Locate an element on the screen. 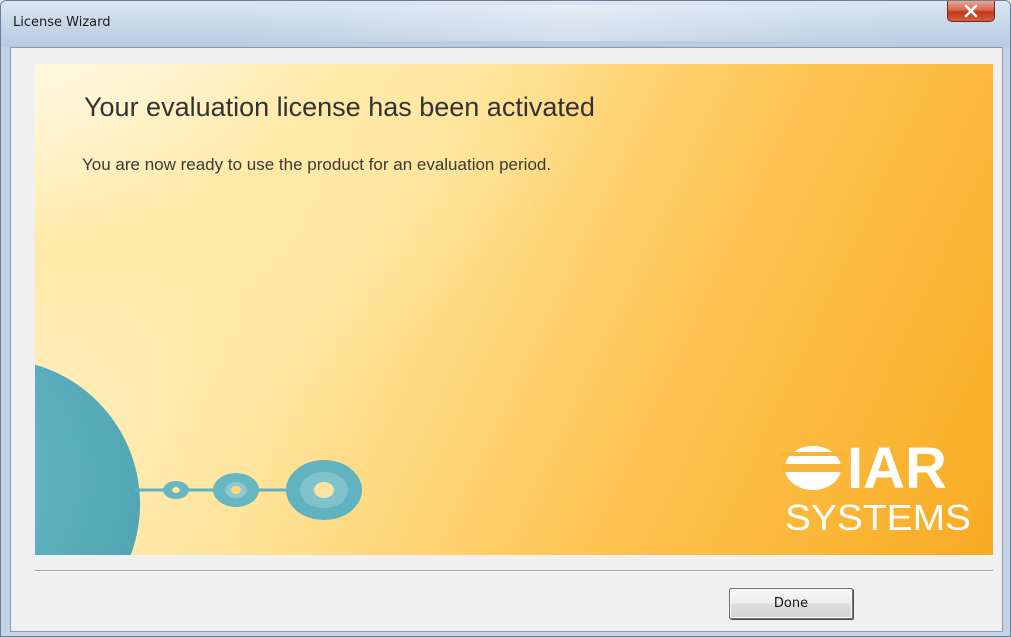  done-button: Done is located at coordinates (791, 603).